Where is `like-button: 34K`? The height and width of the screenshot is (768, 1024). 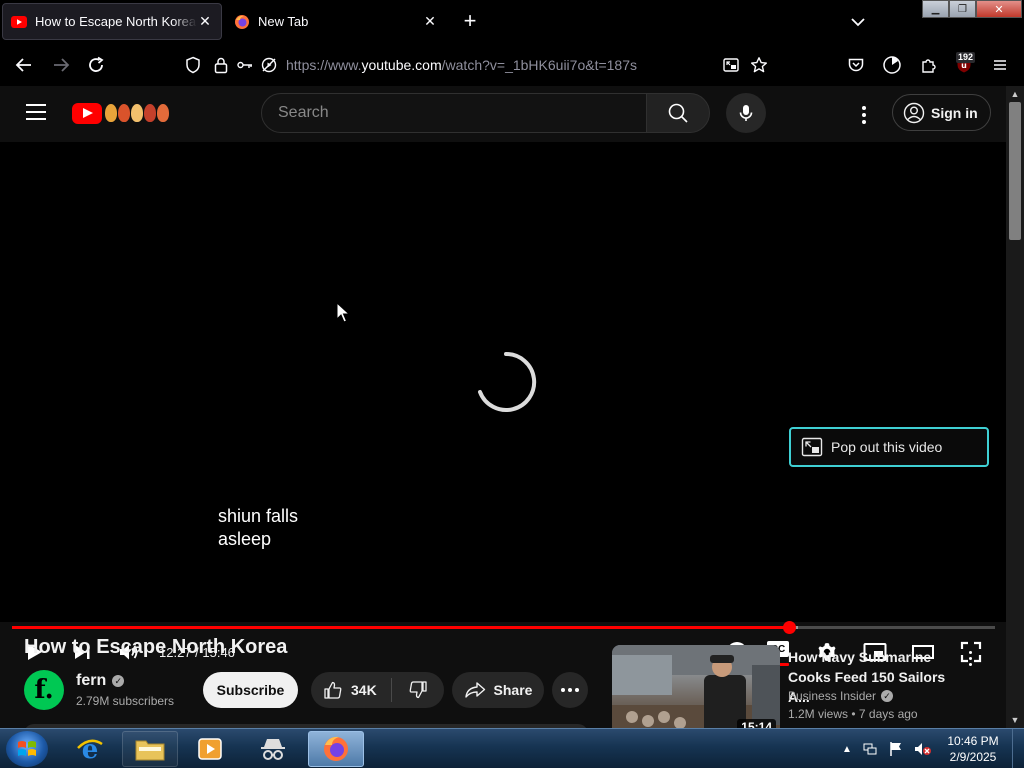 like-button: 34K is located at coordinates (351, 690).